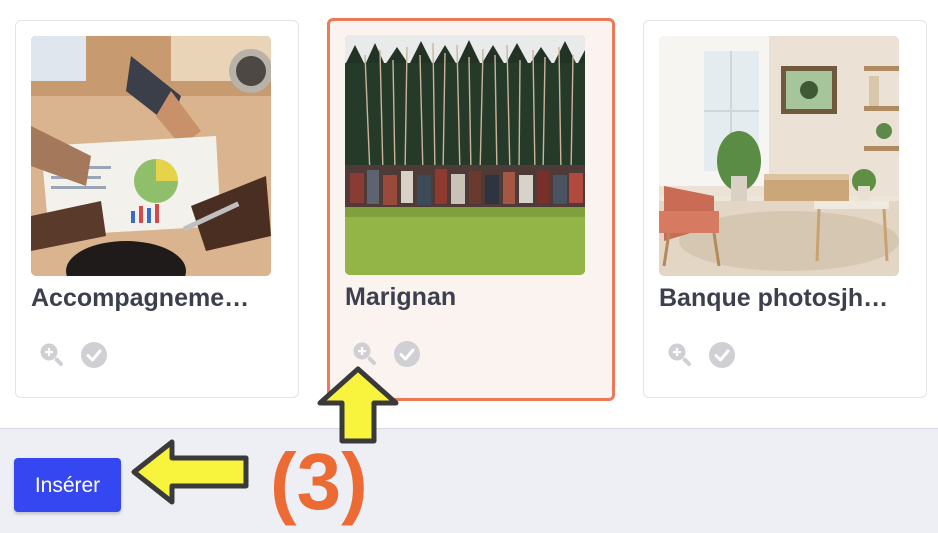 This screenshot has height=533, width=938. I want to click on business-meeting-photo, so click(151, 156).